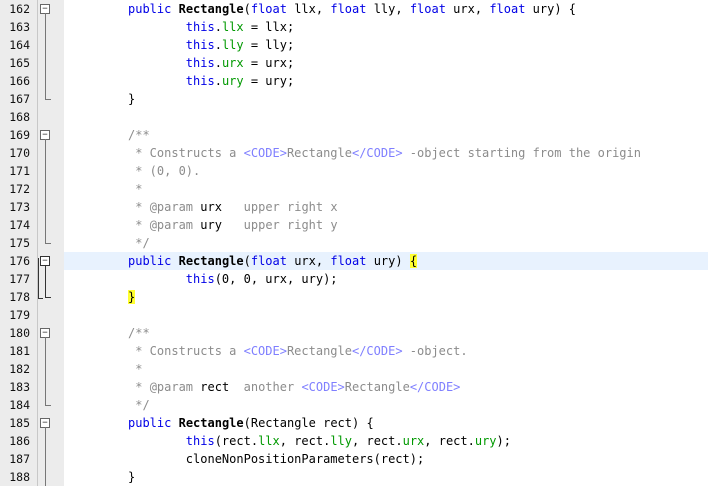 This screenshot has height=487, width=708. I want to click on code-line-188: 188 }, so click(354, 477).